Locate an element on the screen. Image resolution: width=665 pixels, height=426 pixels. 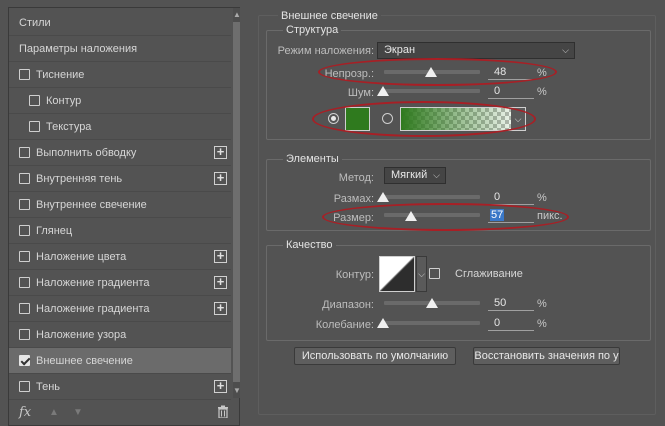
style-item: Внутреннее свечение is located at coordinates (120, 205).